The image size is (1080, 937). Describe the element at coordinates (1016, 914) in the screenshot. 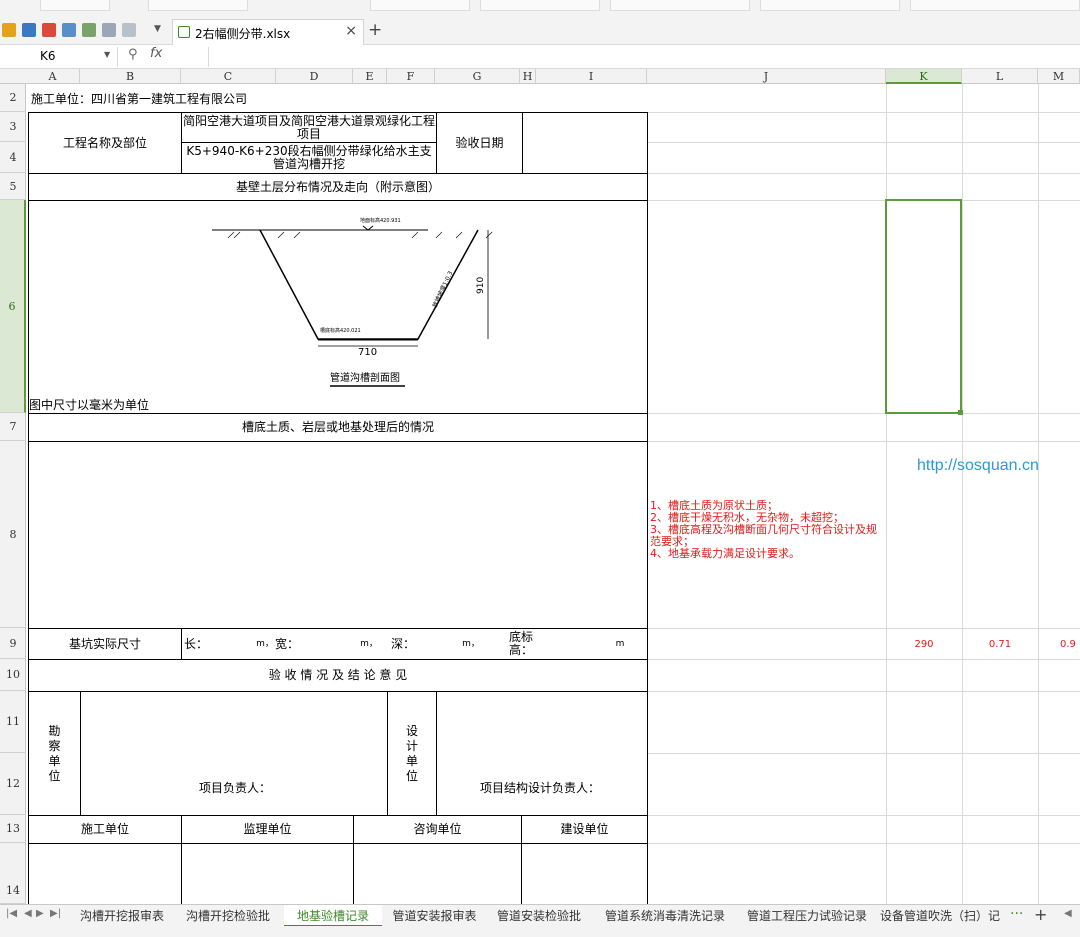

I see `more-sheets-icon: ···` at that location.